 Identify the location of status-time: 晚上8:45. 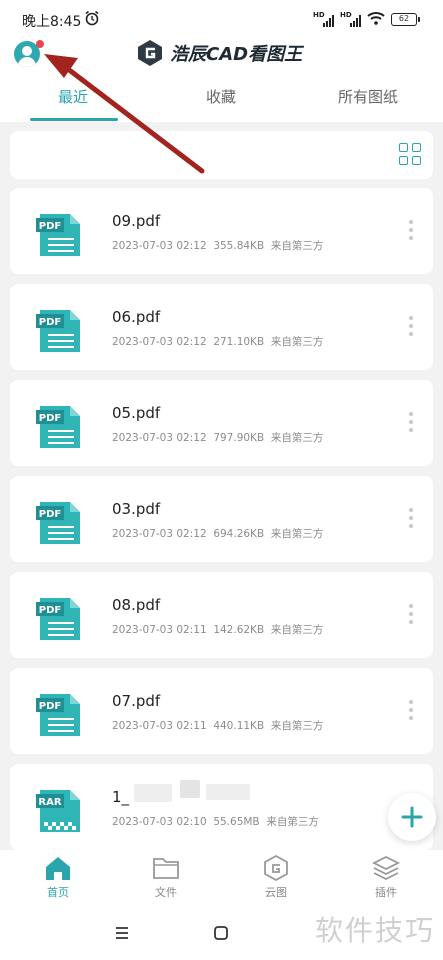
(52, 22).